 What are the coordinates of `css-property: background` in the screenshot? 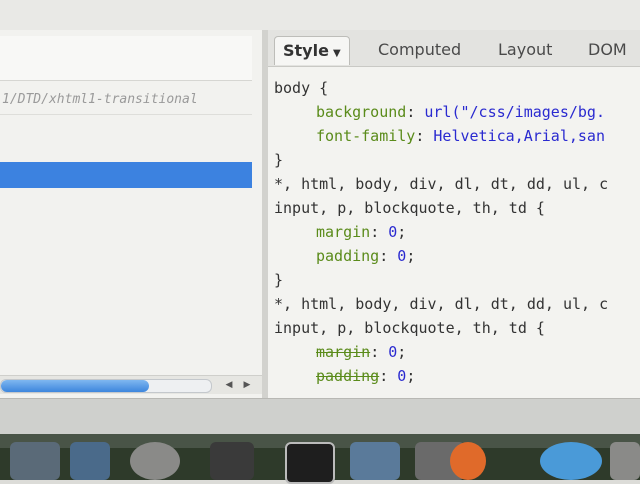 It's located at (361, 112).